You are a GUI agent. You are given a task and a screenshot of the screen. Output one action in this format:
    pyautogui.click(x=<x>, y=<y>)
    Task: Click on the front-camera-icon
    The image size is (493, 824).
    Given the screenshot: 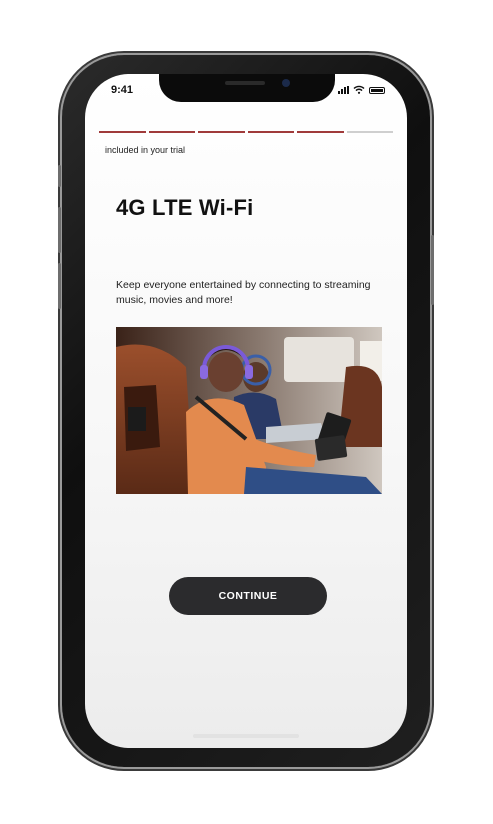 What is the action you would take?
    pyautogui.click(x=286, y=83)
    